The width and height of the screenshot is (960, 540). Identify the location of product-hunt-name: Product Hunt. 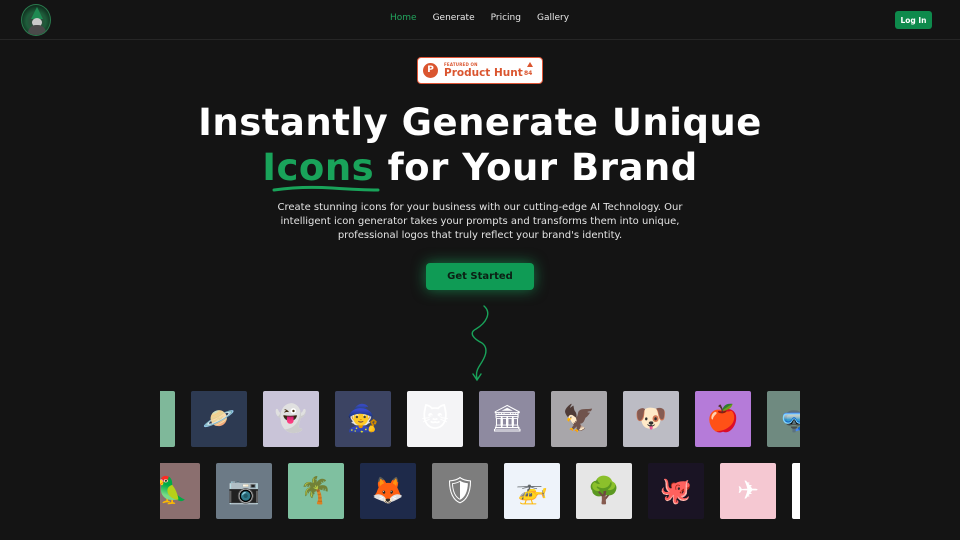
(483, 73).